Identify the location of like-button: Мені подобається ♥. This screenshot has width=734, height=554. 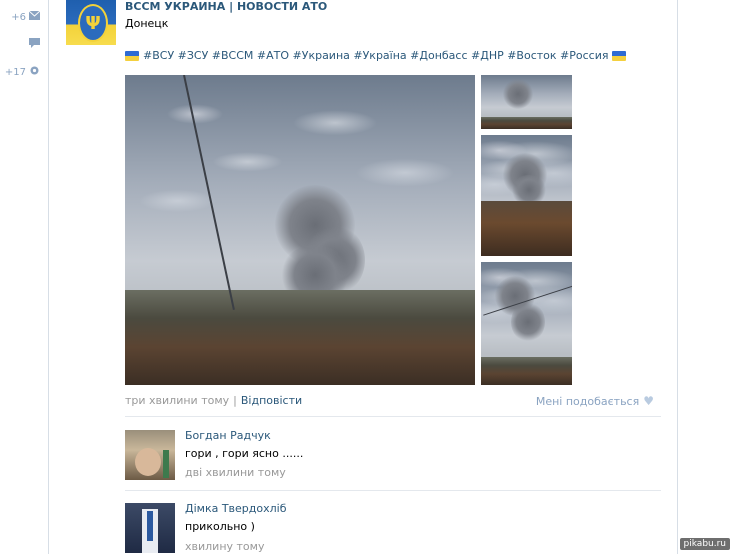
(595, 401).